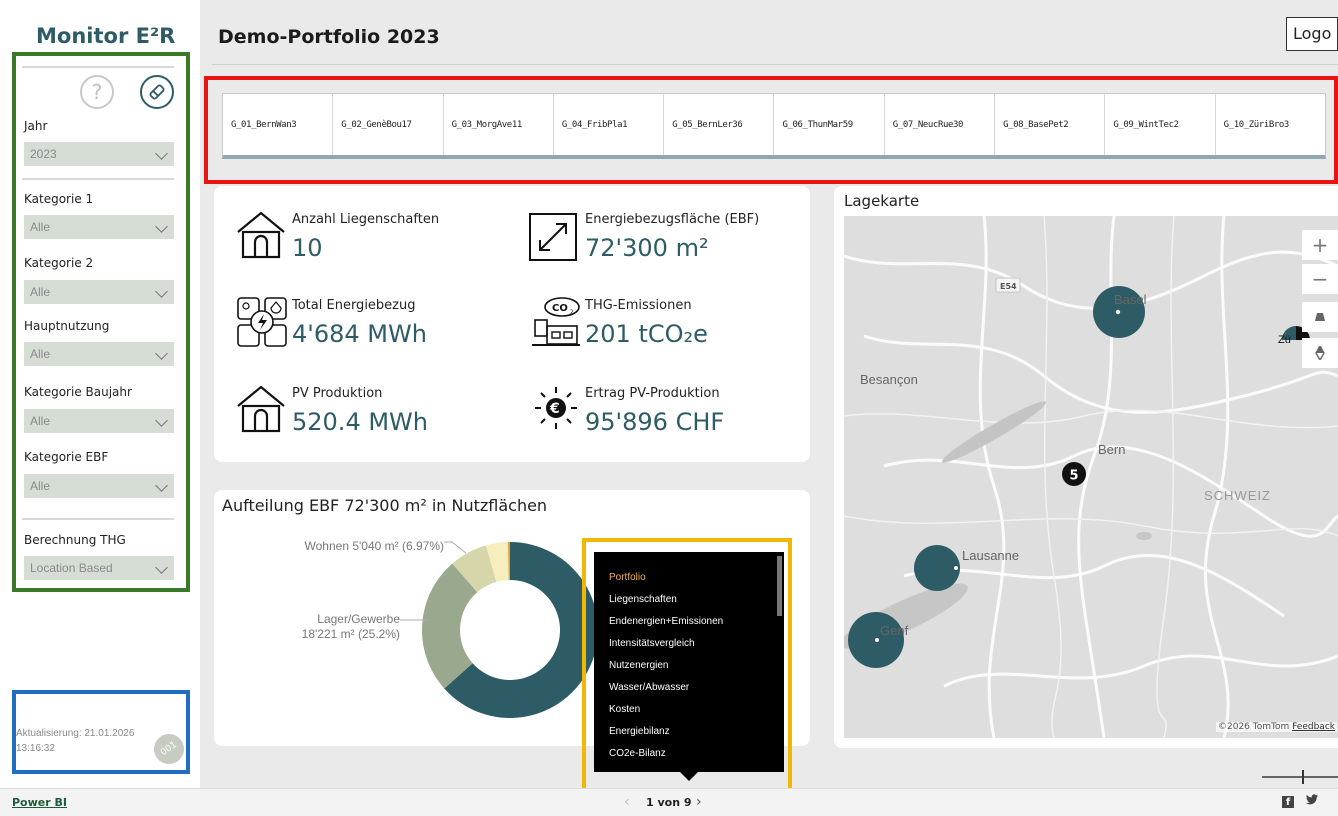 This screenshot has height=816, width=1338. What do you see at coordinates (889, 379) in the screenshot?
I see `city-label: Besançon` at bounding box center [889, 379].